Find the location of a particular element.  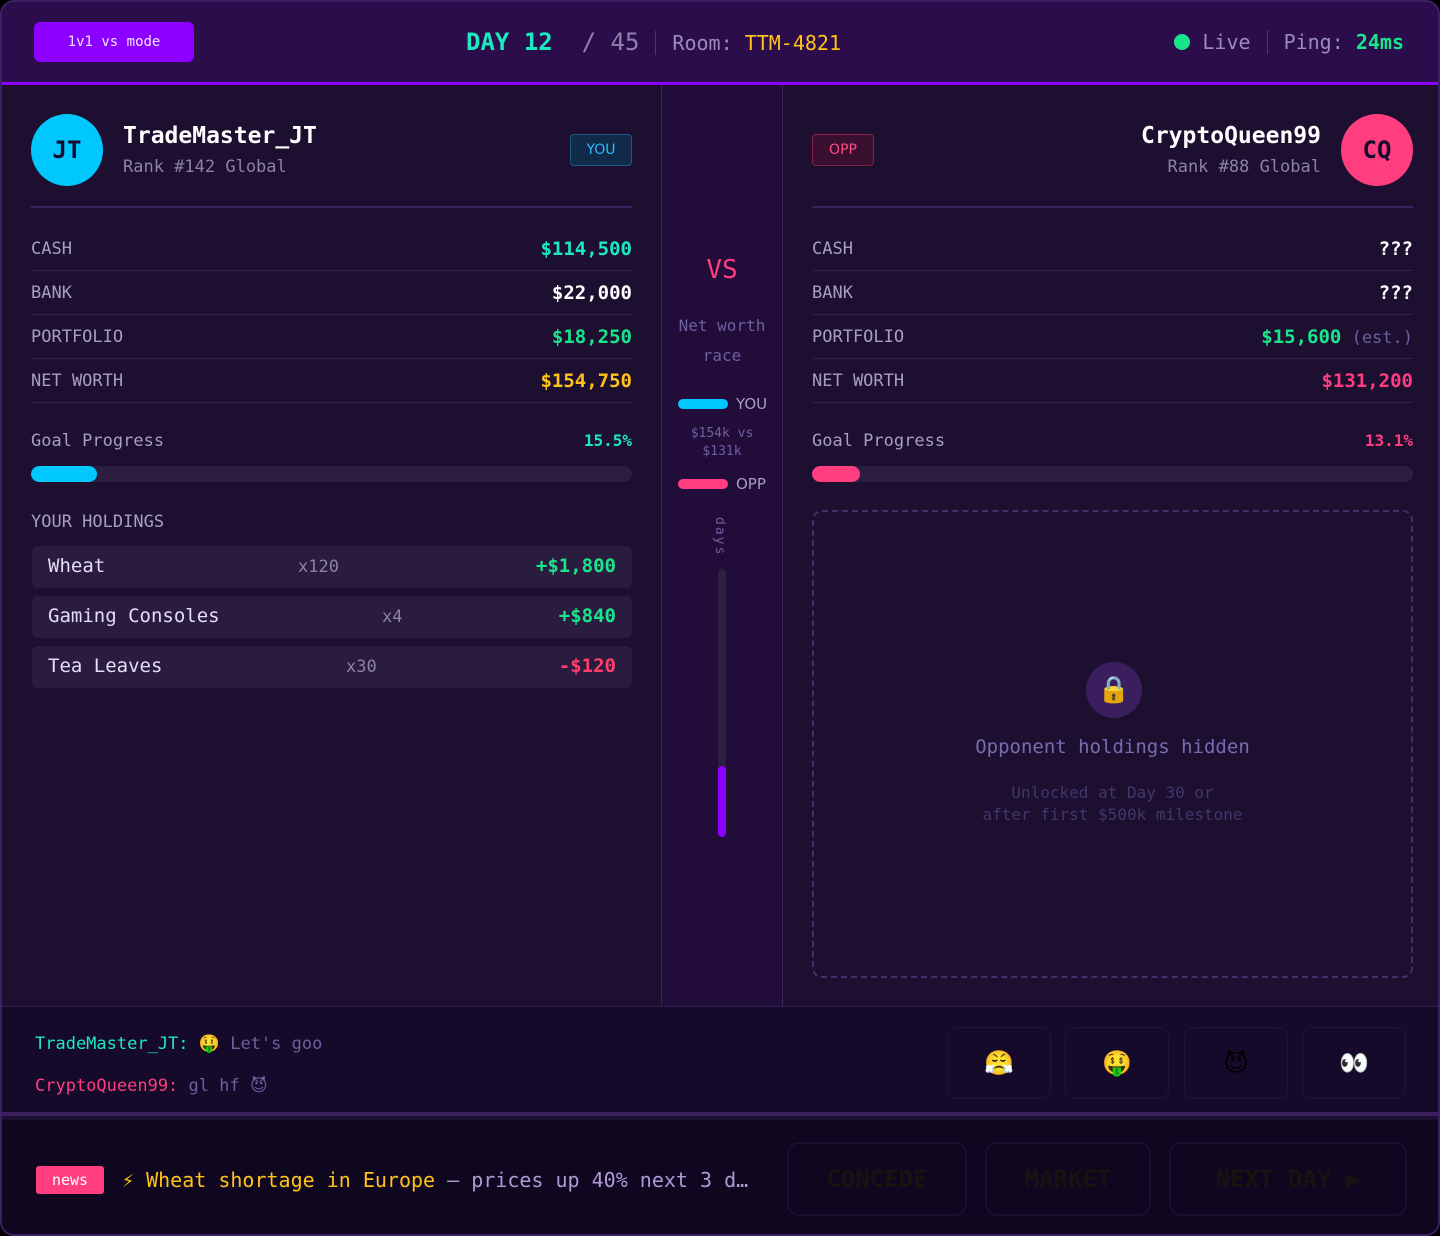

holding-gain: +$1,800 is located at coordinates (575, 566).